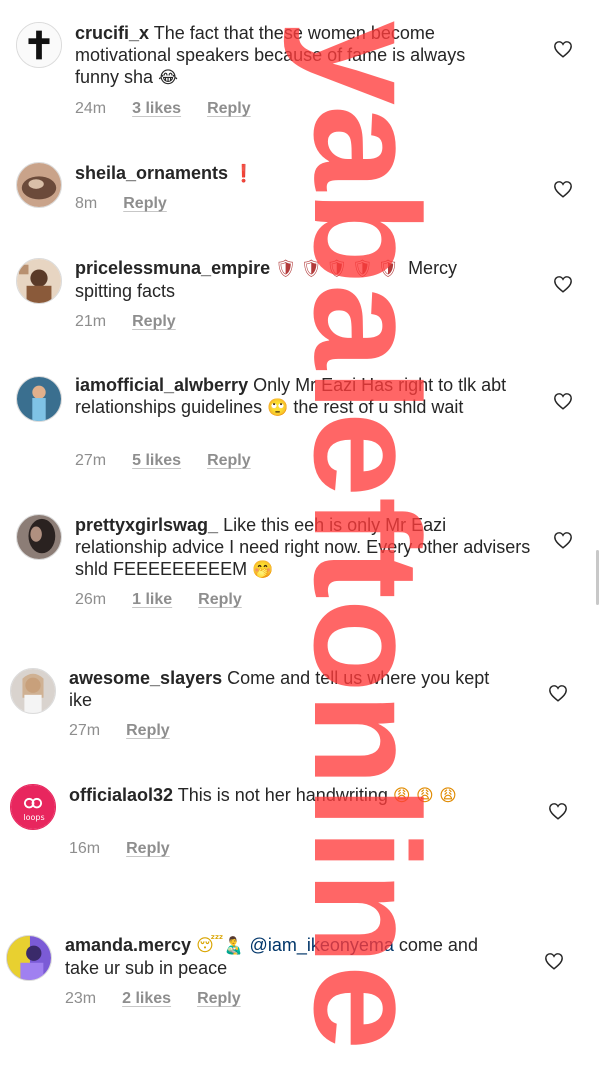 Image resolution: width=608 pixels, height=1080 pixels. I want to click on comment-username: prettyxgirlswag_, so click(146, 525).